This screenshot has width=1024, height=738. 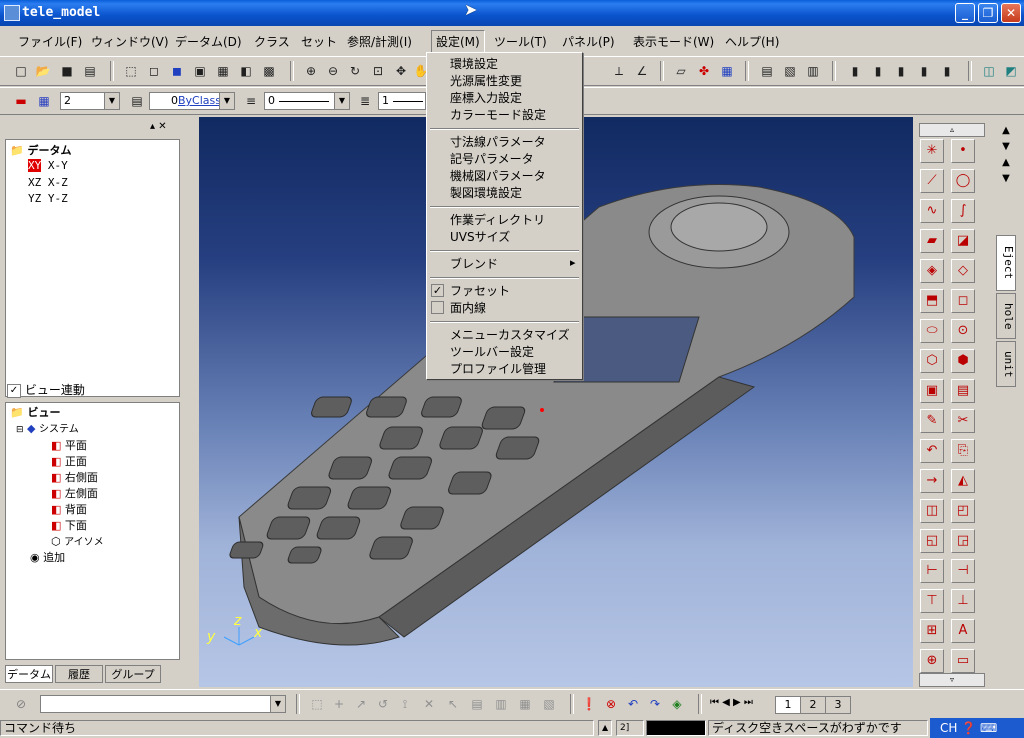 What do you see at coordinates (1011, 13) in the screenshot?
I see `close-button: ✕` at bounding box center [1011, 13].